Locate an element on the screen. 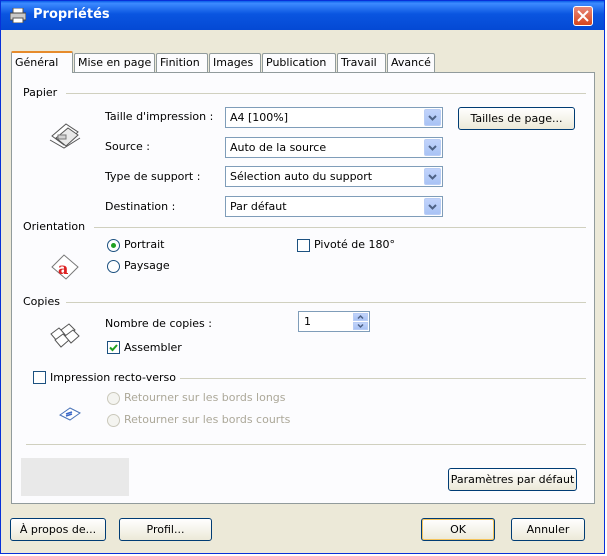 The image size is (607, 556). portrait-a-icon: a is located at coordinates (65, 267).